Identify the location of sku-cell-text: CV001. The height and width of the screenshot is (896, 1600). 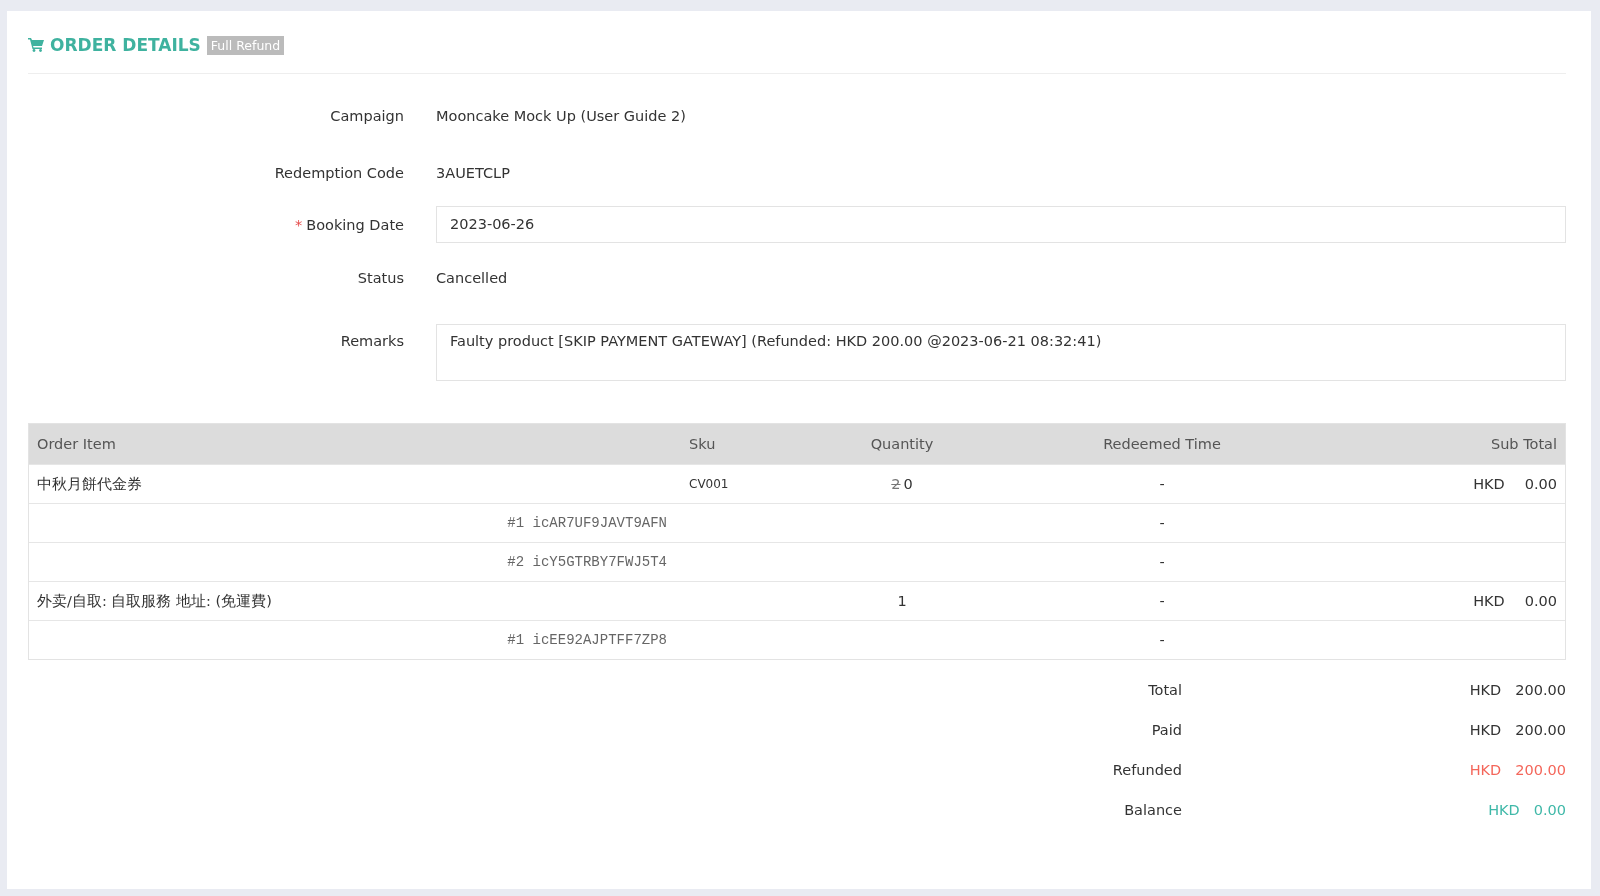
(709, 484).